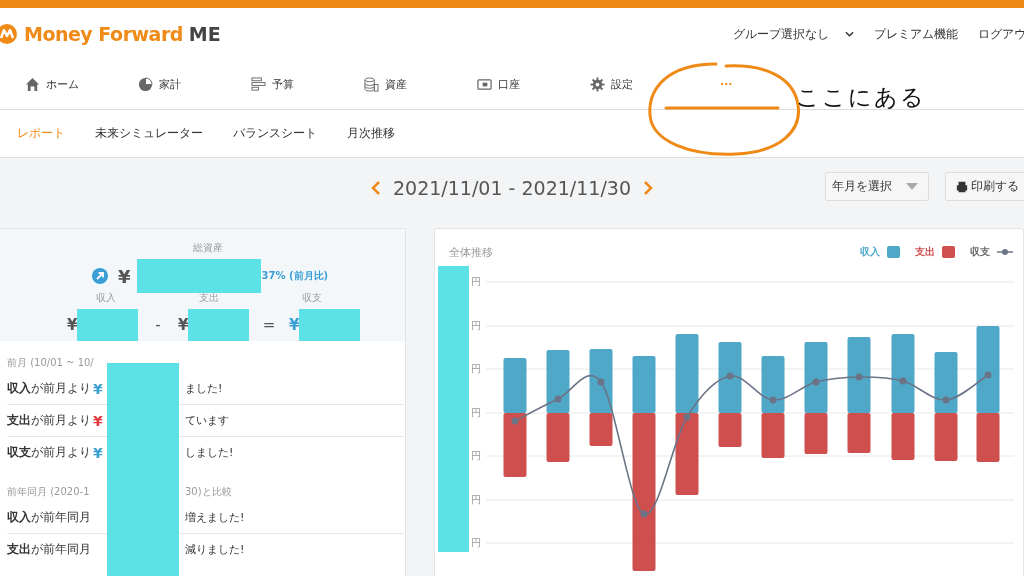  I want to click on comparison-label: 支出が前年同月, so click(49, 549).